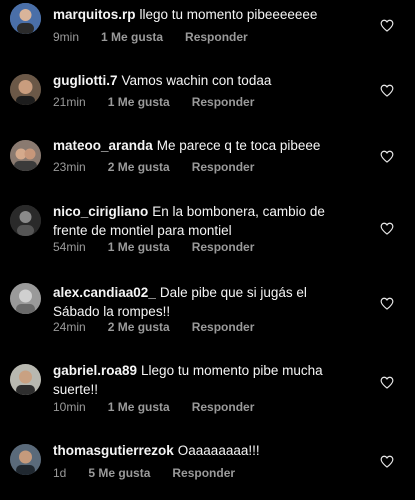 This screenshot has height=500, width=415. What do you see at coordinates (100, 211) in the screenshot?
I see `comment-username: nico_cirigliano` at bounding box center [100, 211].